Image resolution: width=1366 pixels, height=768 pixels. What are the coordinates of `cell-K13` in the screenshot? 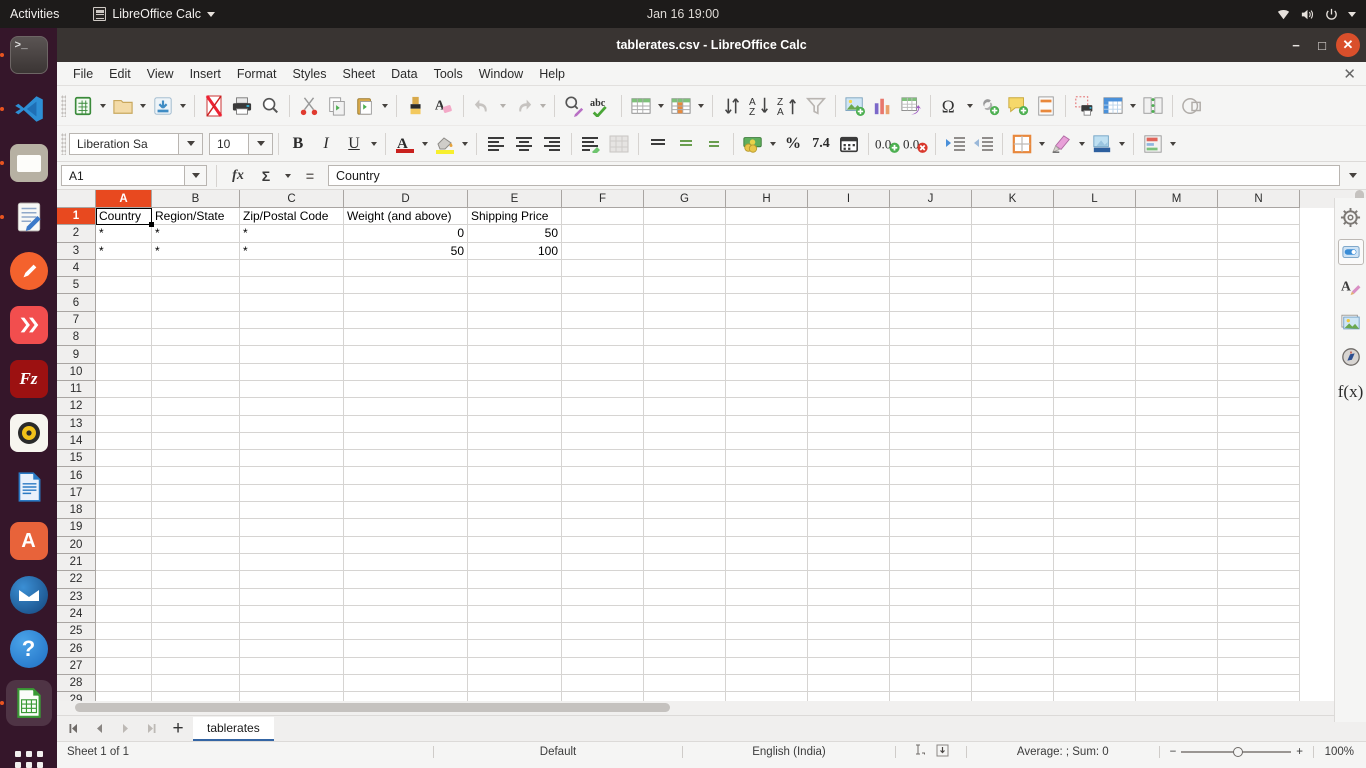 It's located at (1013, 424).